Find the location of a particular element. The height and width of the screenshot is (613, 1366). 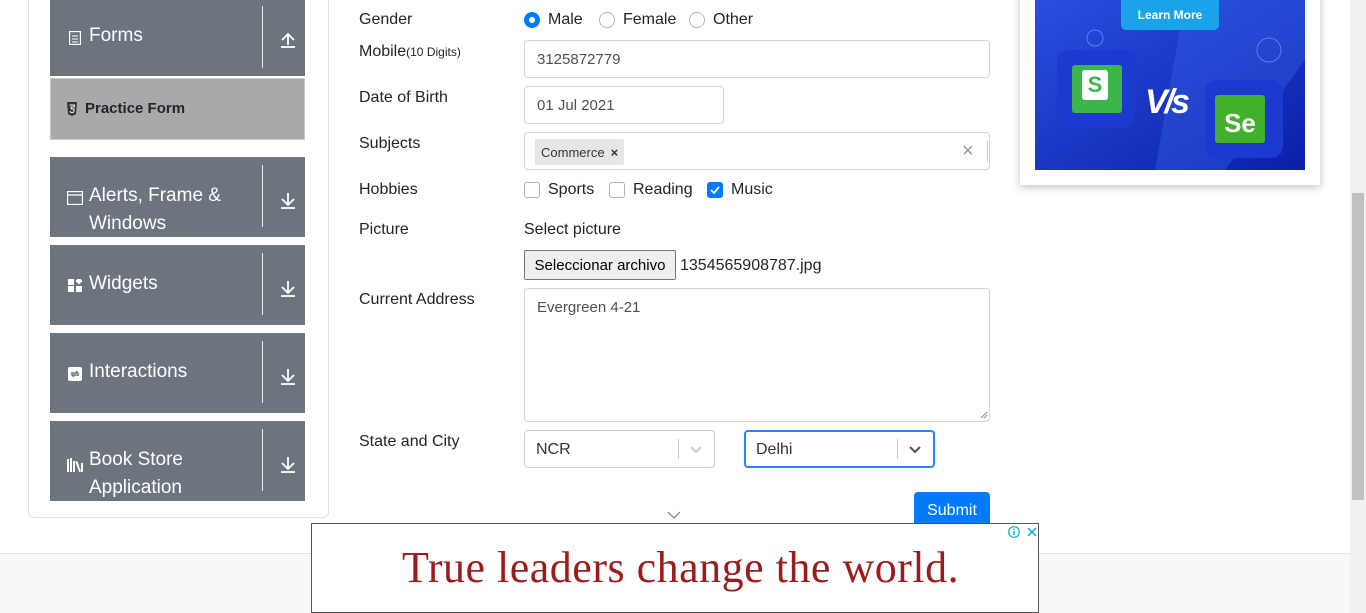

sidebar-item-practice-form: Practice Form is located at coordinates (177, 109).